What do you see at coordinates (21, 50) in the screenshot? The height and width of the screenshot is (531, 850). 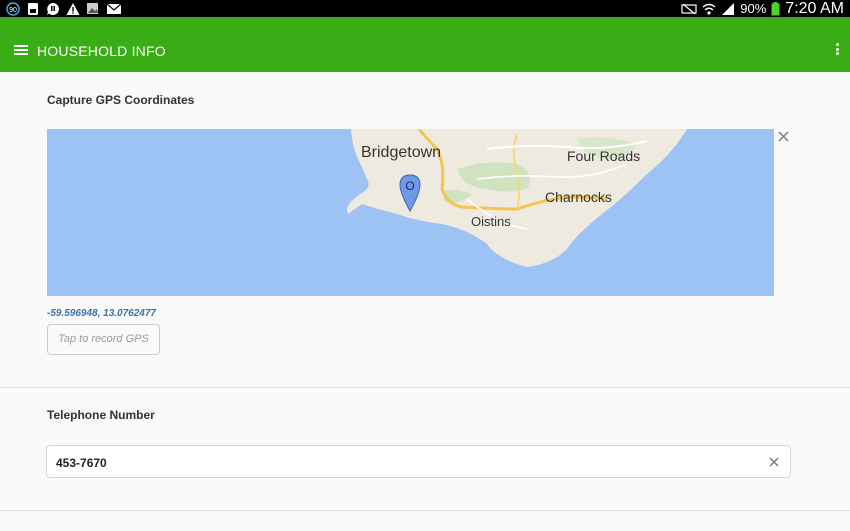 I see `menu-icon` at bounding box center [21, 50].